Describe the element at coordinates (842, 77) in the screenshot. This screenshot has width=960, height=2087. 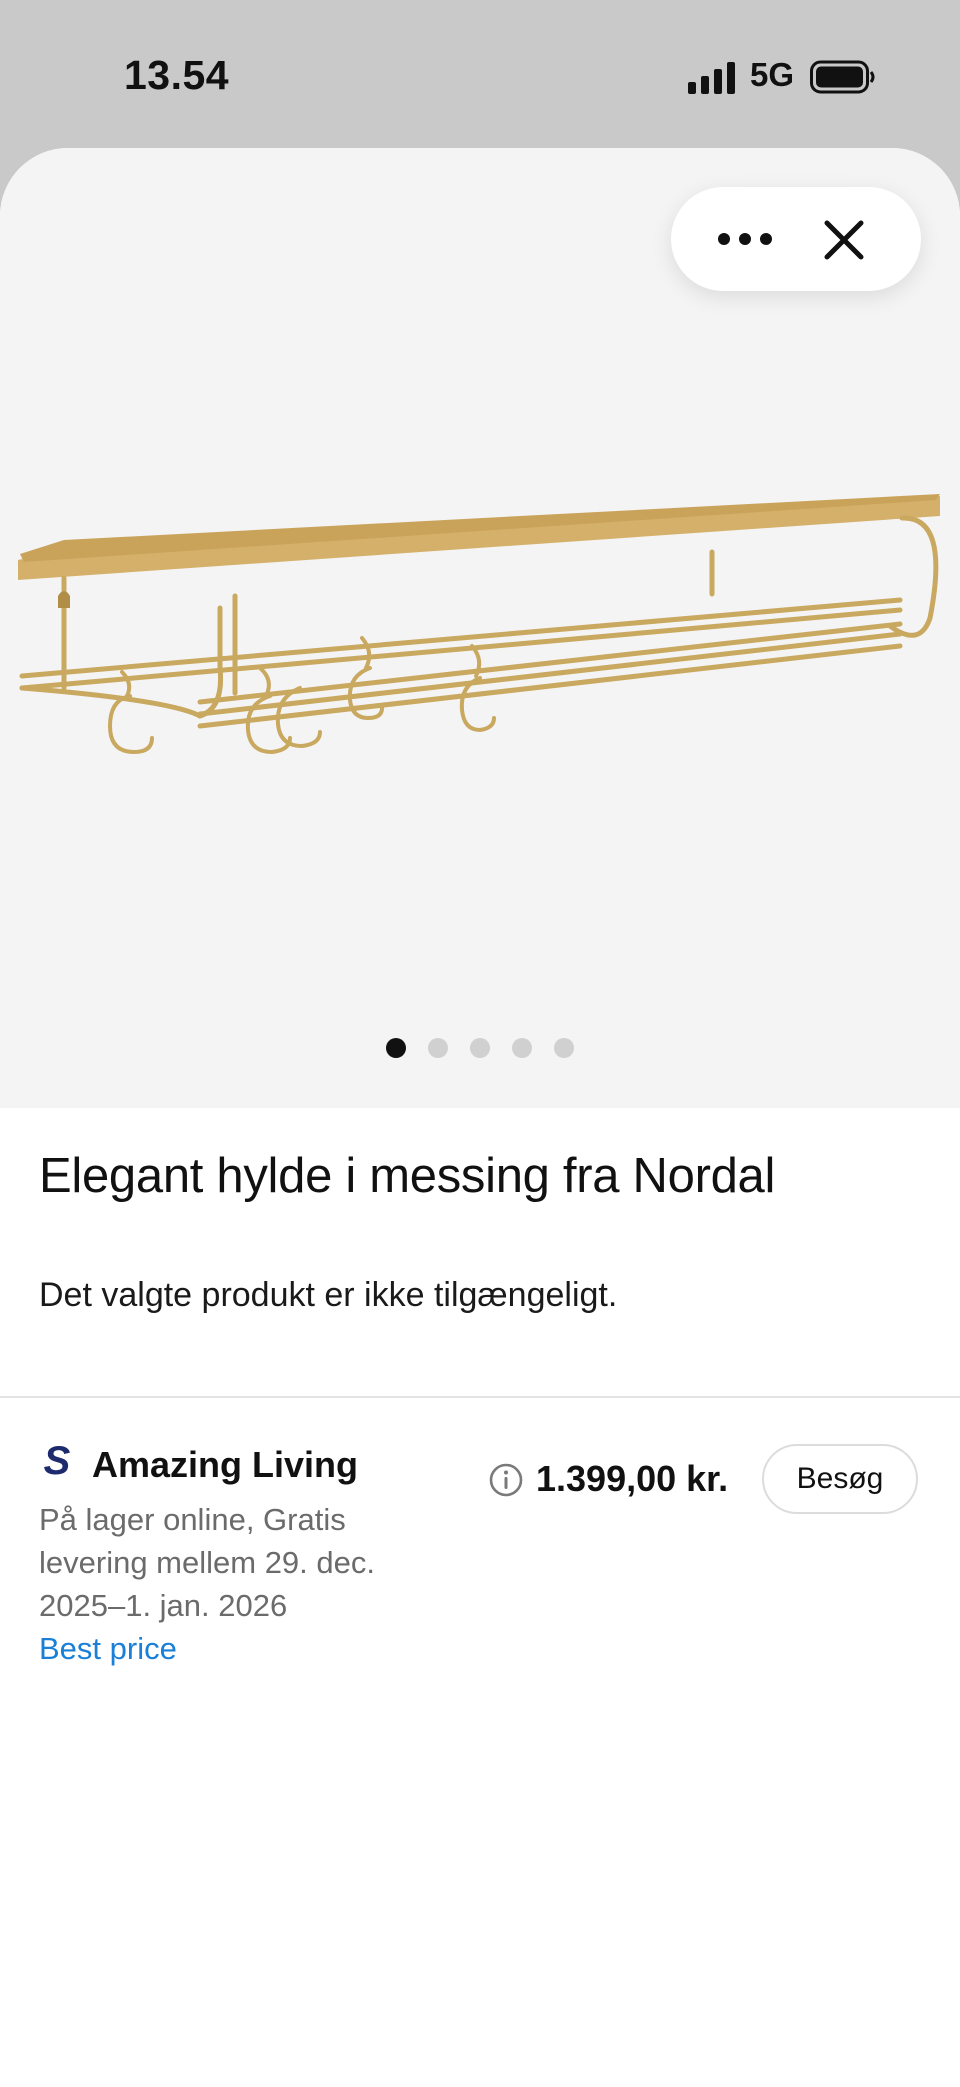
I see `battery-icon` at that location.